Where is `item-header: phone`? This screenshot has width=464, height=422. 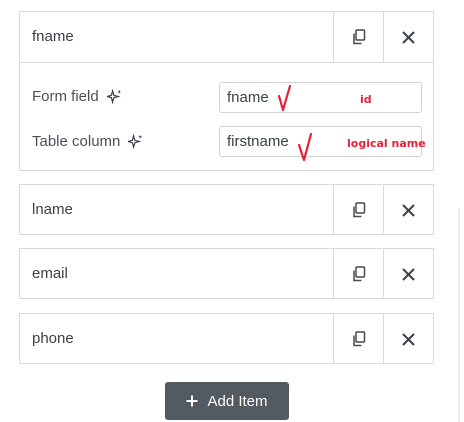
item-header: phone is located at coordinates (226, 339).